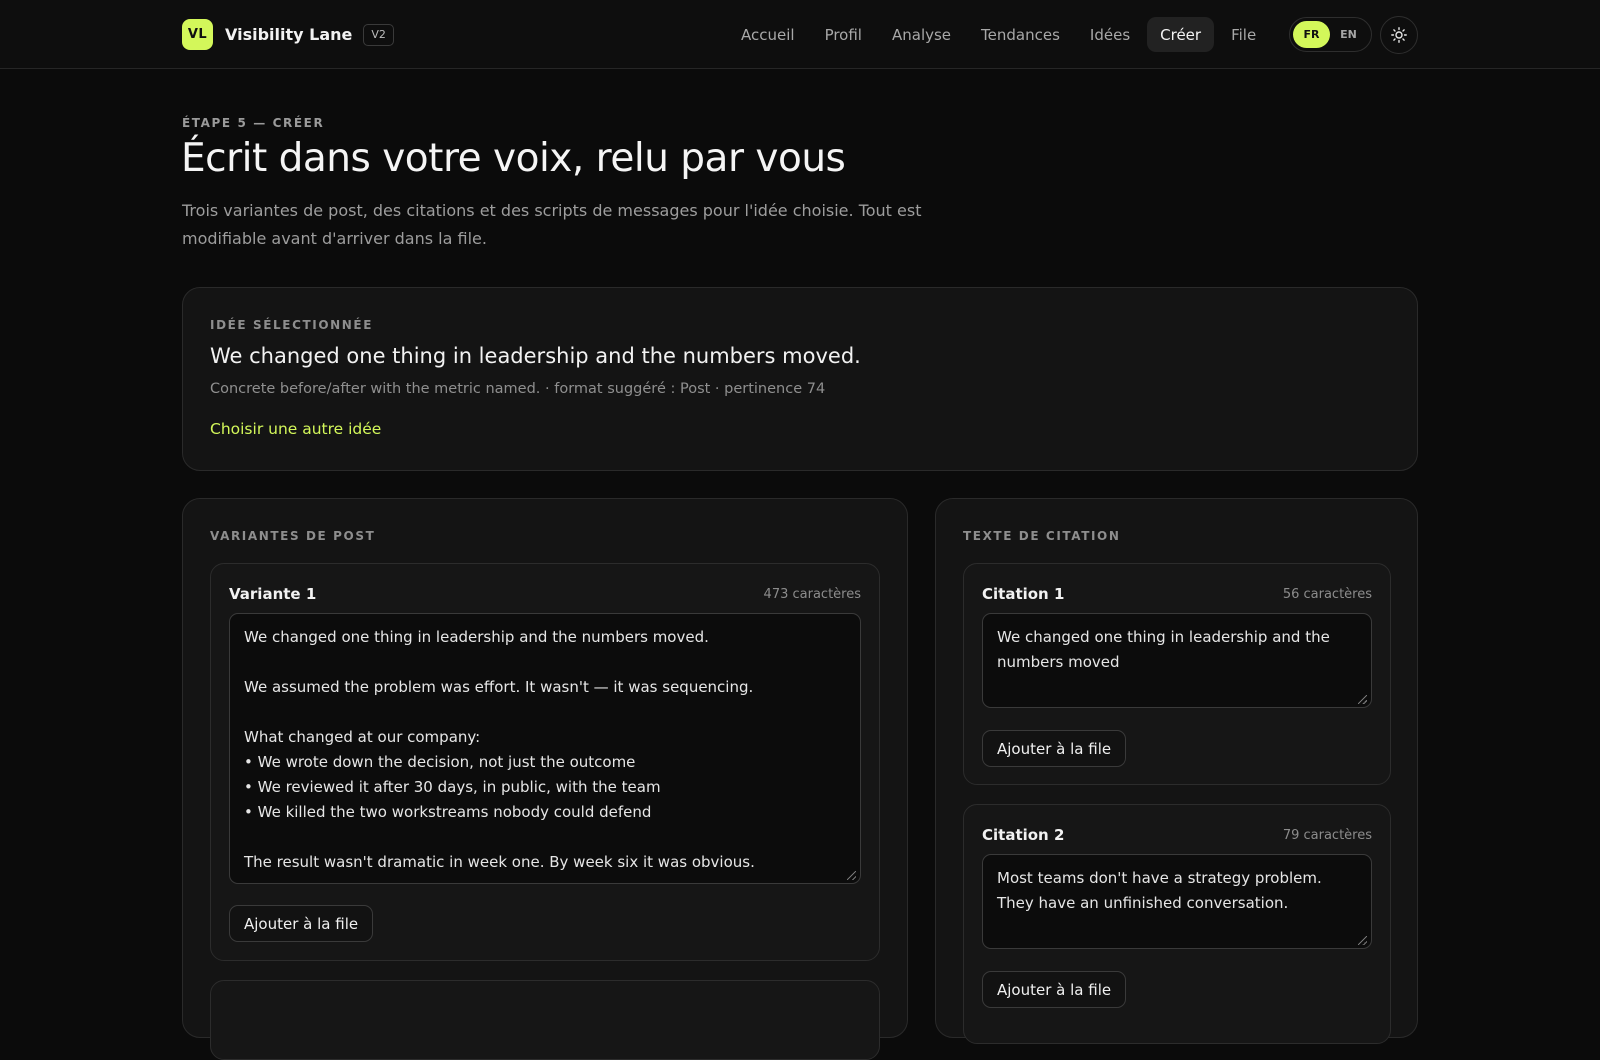 The image size is (1600, 1060). I want to click on nav-item-idees: Idées, so click(1110, 34).